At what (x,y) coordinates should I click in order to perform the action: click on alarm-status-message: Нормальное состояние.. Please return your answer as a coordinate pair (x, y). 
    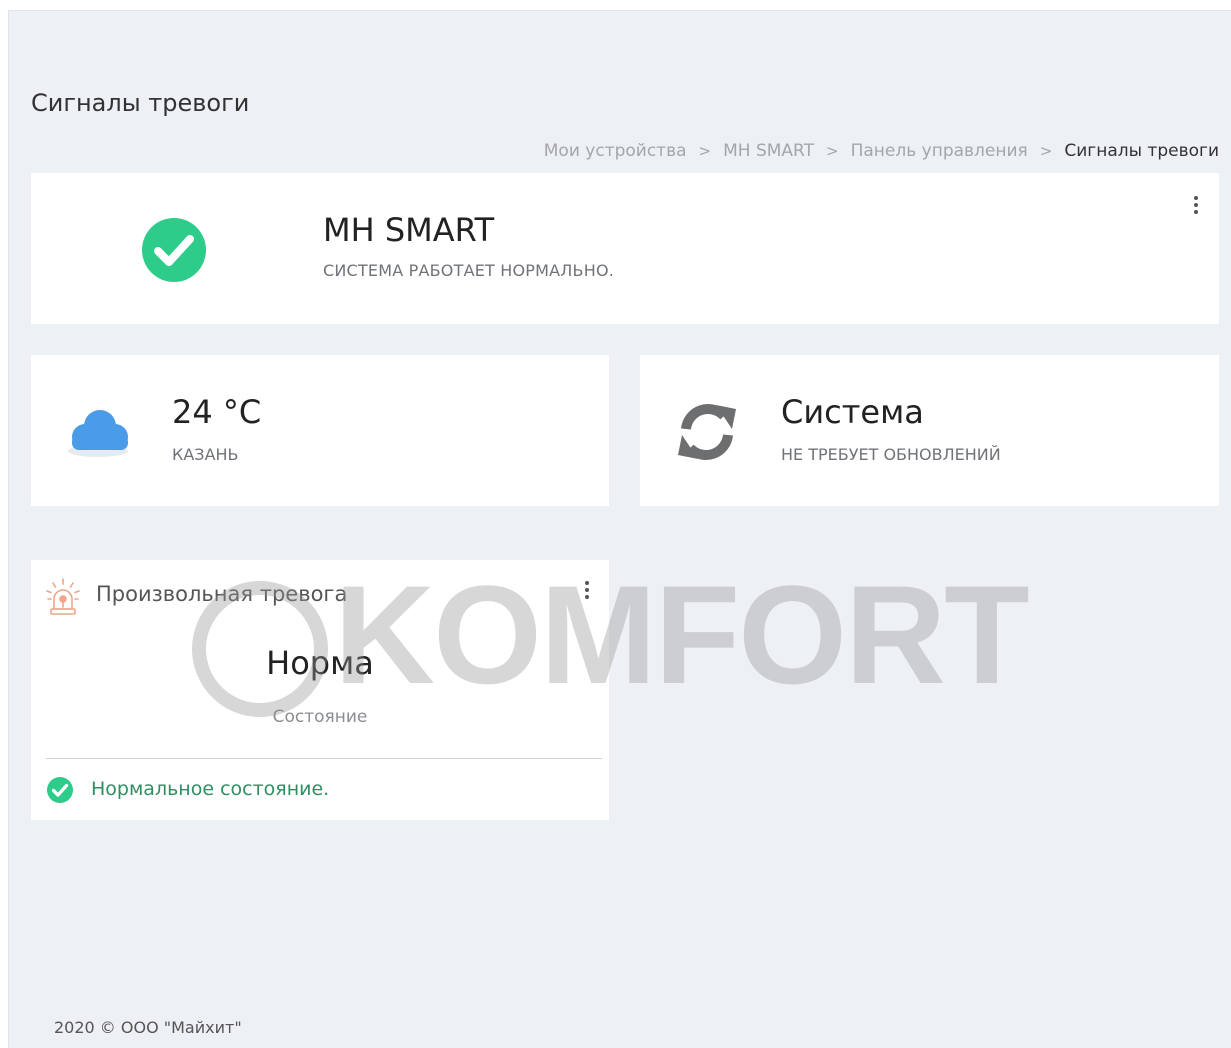
    Looking at the image, I should click on (210, 789).